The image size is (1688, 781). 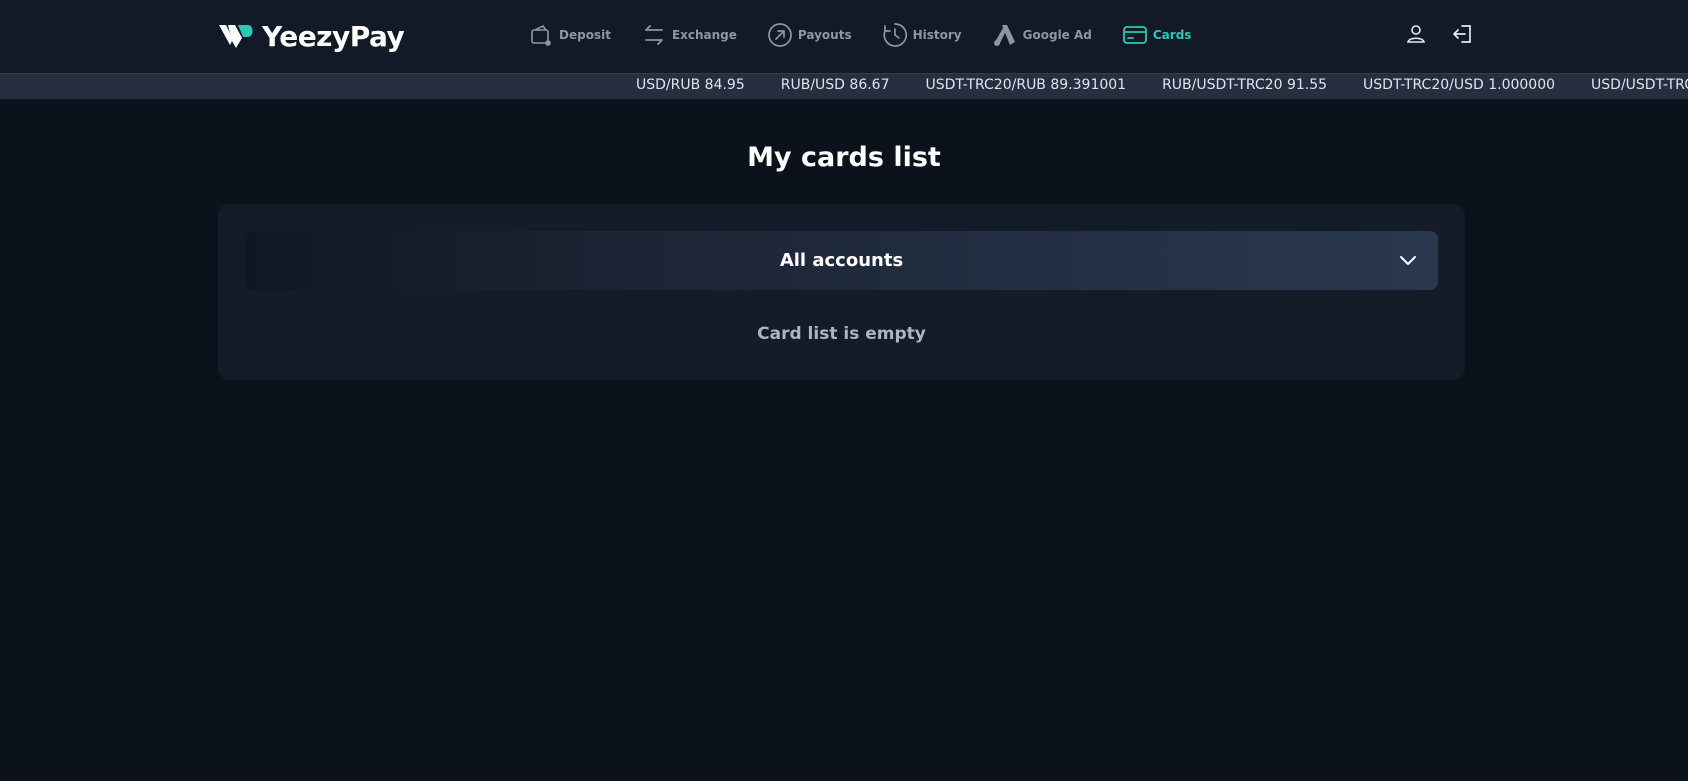 I want to click on brand-logo: YeezyPay, so click(x=311, y=36).